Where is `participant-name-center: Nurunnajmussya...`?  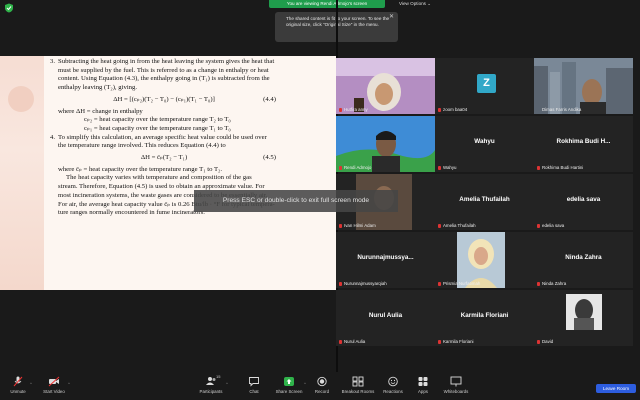
participant-name-center: Nurunnajmussya... is located at coordinates (385, 257).